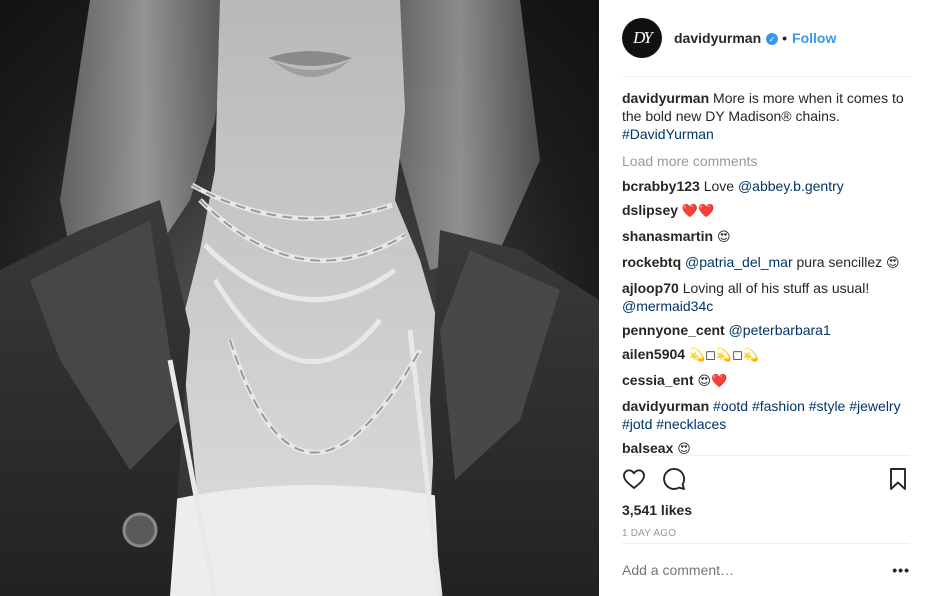 This screenshot has height=596, width=933. I want to click on comment-icon, so click(674, 479).